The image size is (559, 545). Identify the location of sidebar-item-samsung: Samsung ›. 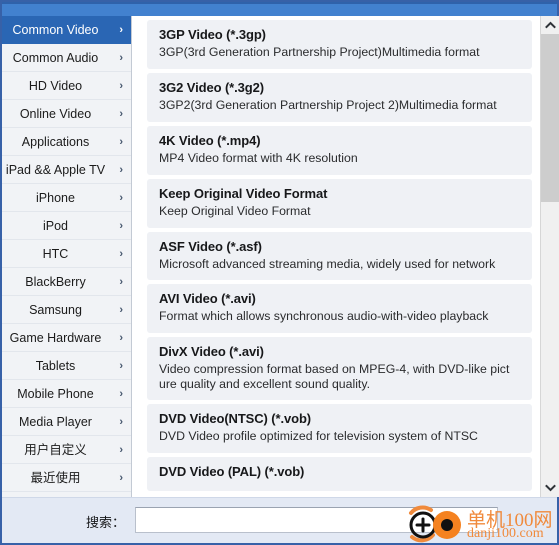
(66, 310).